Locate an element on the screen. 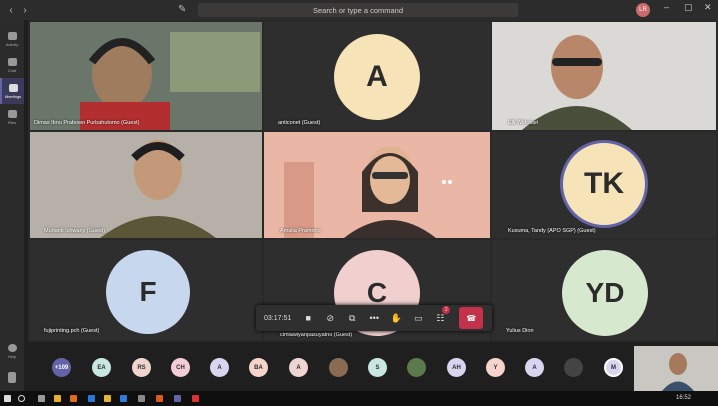  camera-button: ■ is located at coordinates (308, 318).